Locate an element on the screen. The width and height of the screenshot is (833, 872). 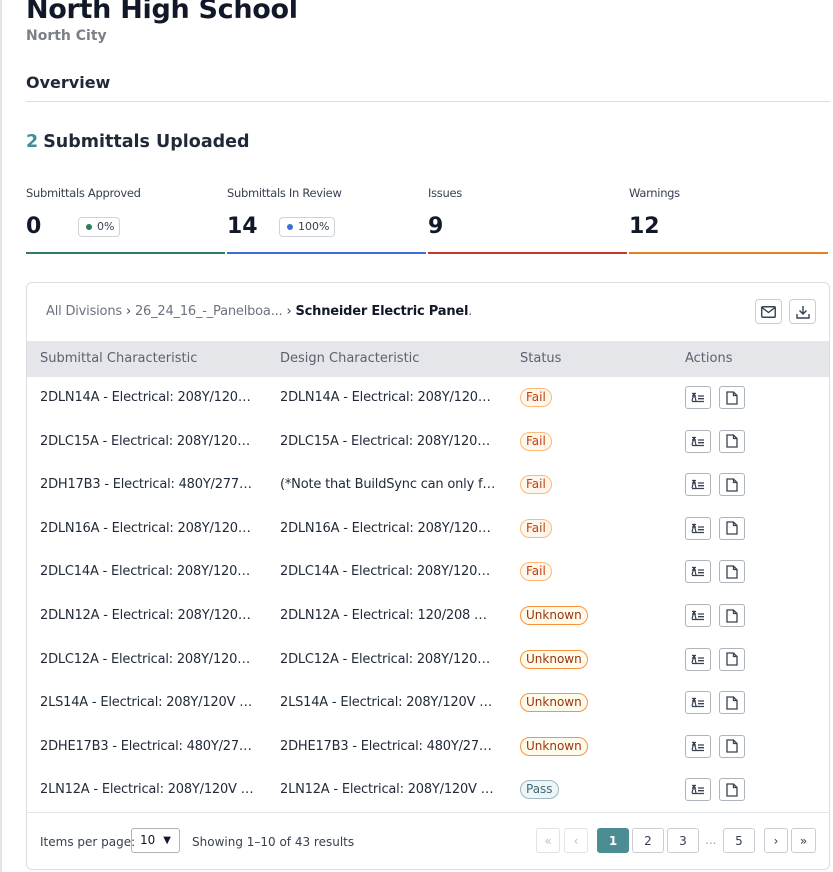
left-border is located at coordinates (1, 436).